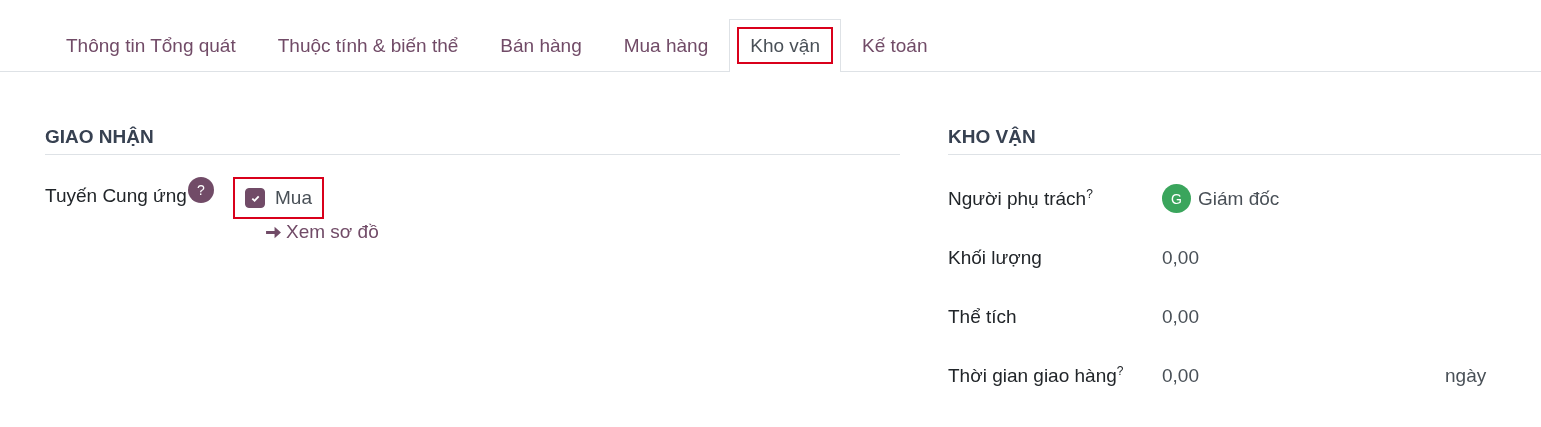 This screenshot has width=1541, height=427. Describe the element at coordinates (1032, 376) in the screenshot. I see `field-label: Thời gian giao hàng` at that location.